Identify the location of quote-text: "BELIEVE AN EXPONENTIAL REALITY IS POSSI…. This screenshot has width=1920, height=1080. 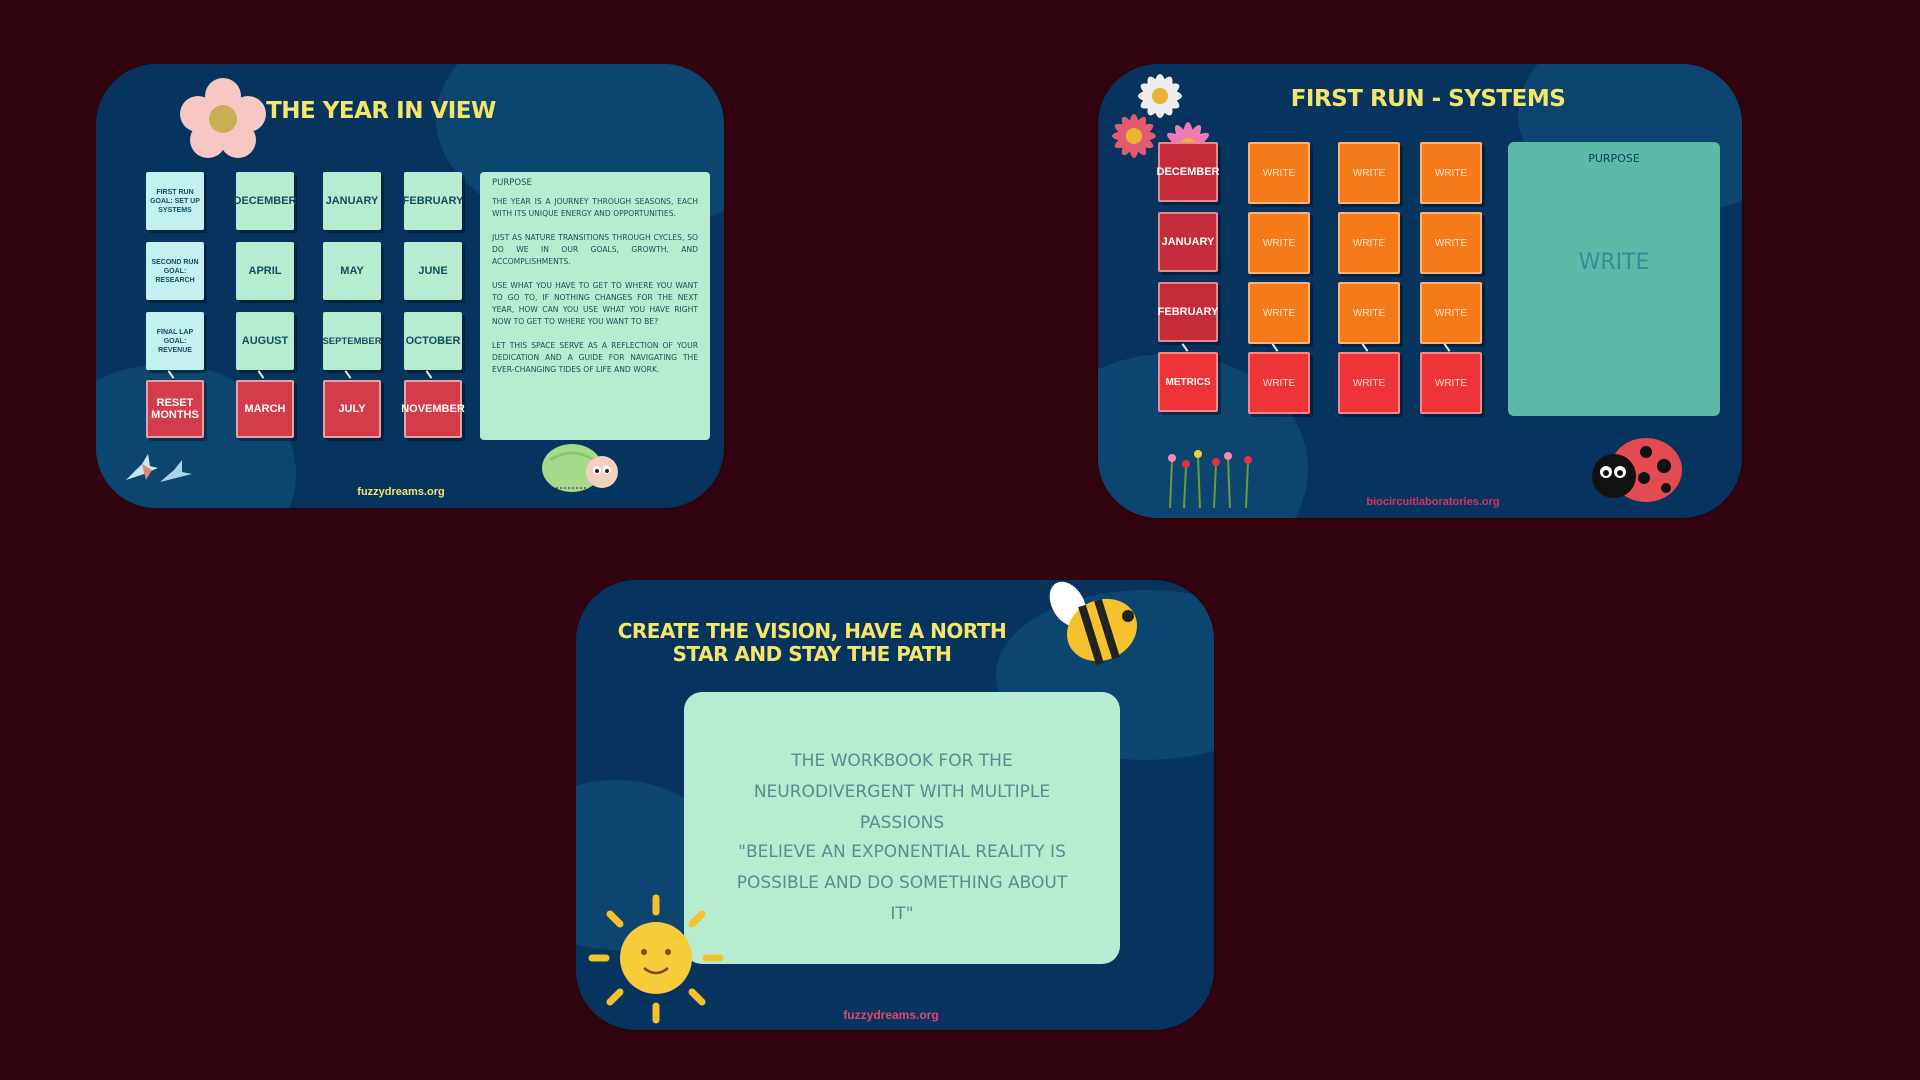
(902, 883).